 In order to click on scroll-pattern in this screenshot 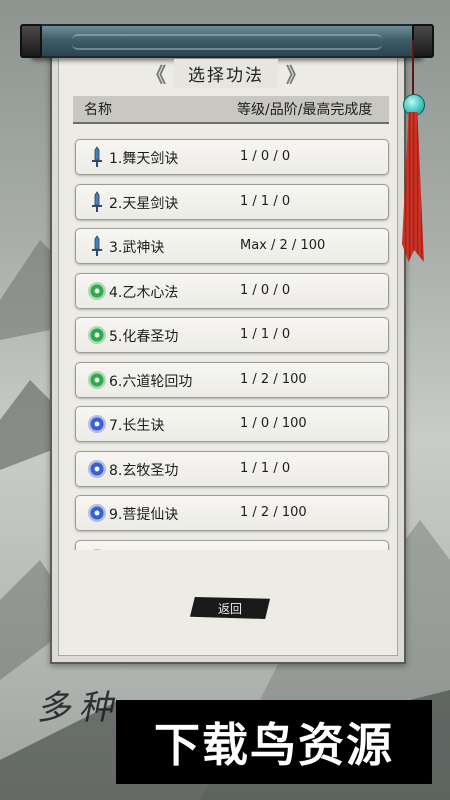, I will do `click(227, 42)`.